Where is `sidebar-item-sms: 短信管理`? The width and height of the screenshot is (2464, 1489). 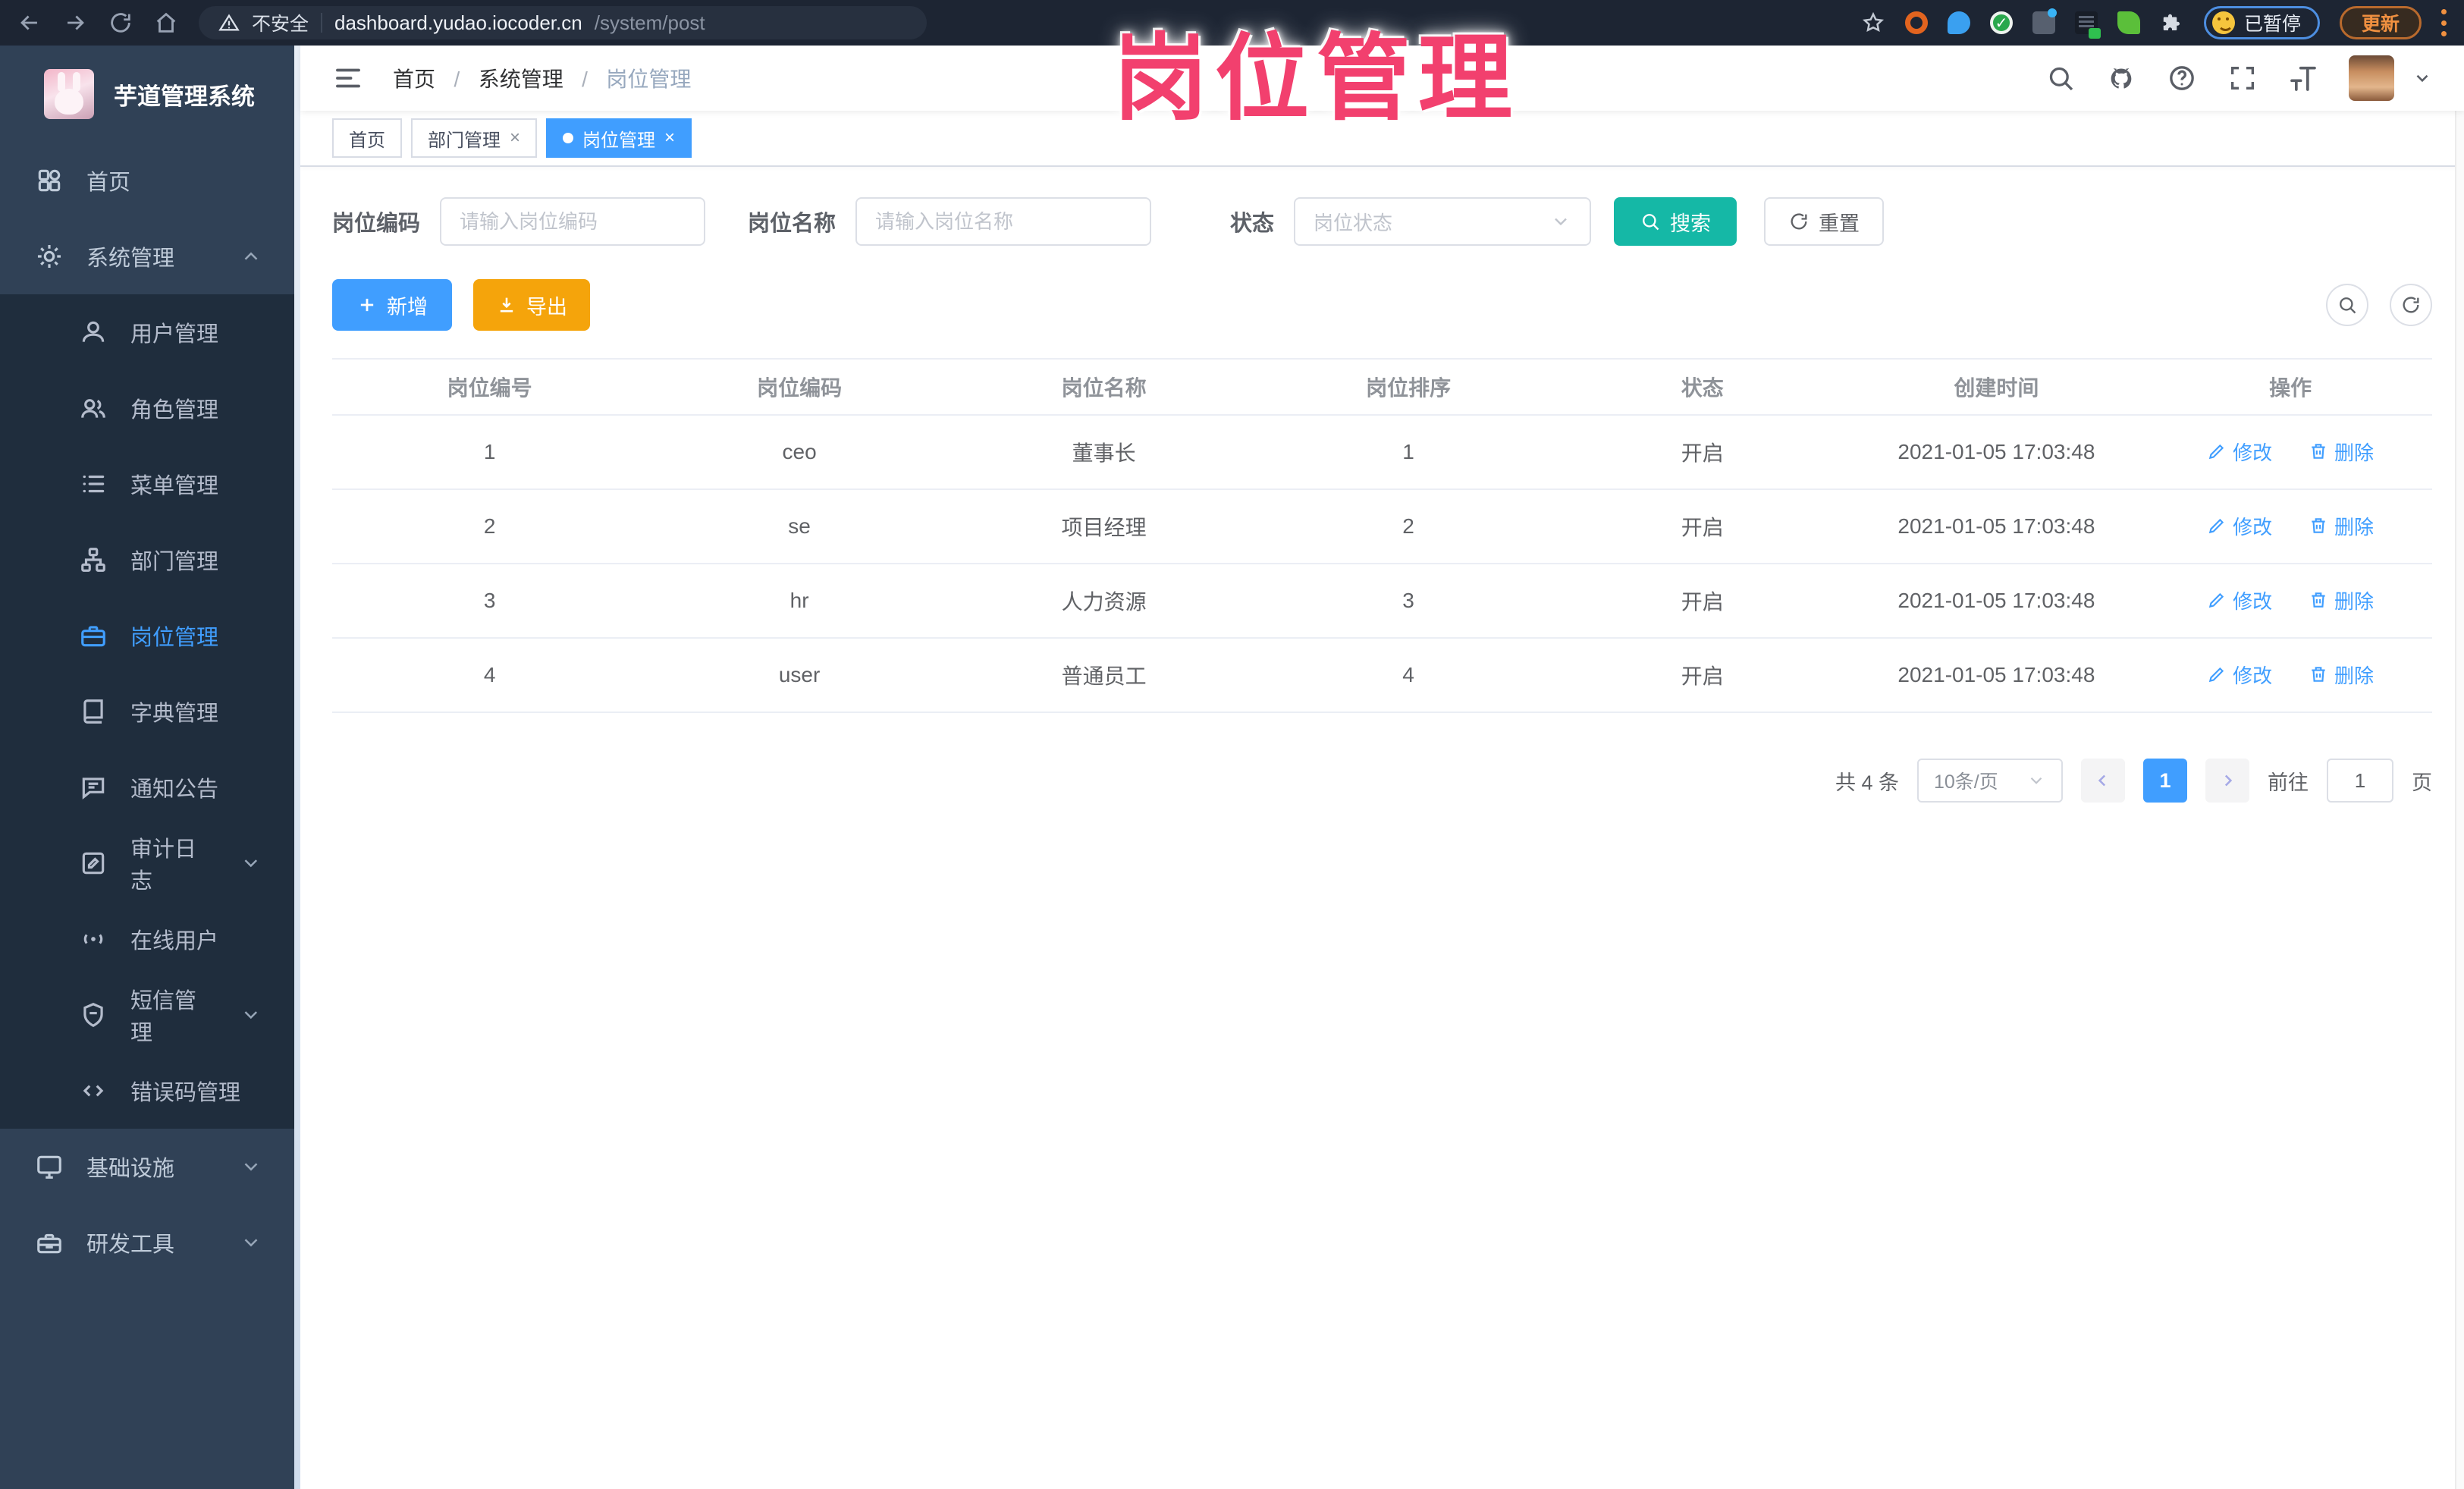 sidebar-item-sms: 短信管理 is located at coordinates (147, 1015).